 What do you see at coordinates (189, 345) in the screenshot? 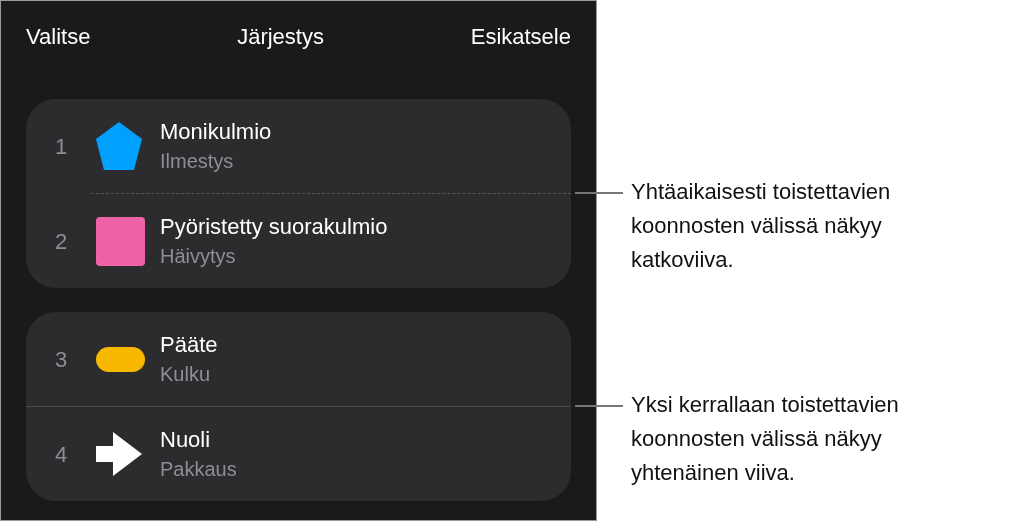
I see `build-title: Pääte` at bounding box center [189, 345].